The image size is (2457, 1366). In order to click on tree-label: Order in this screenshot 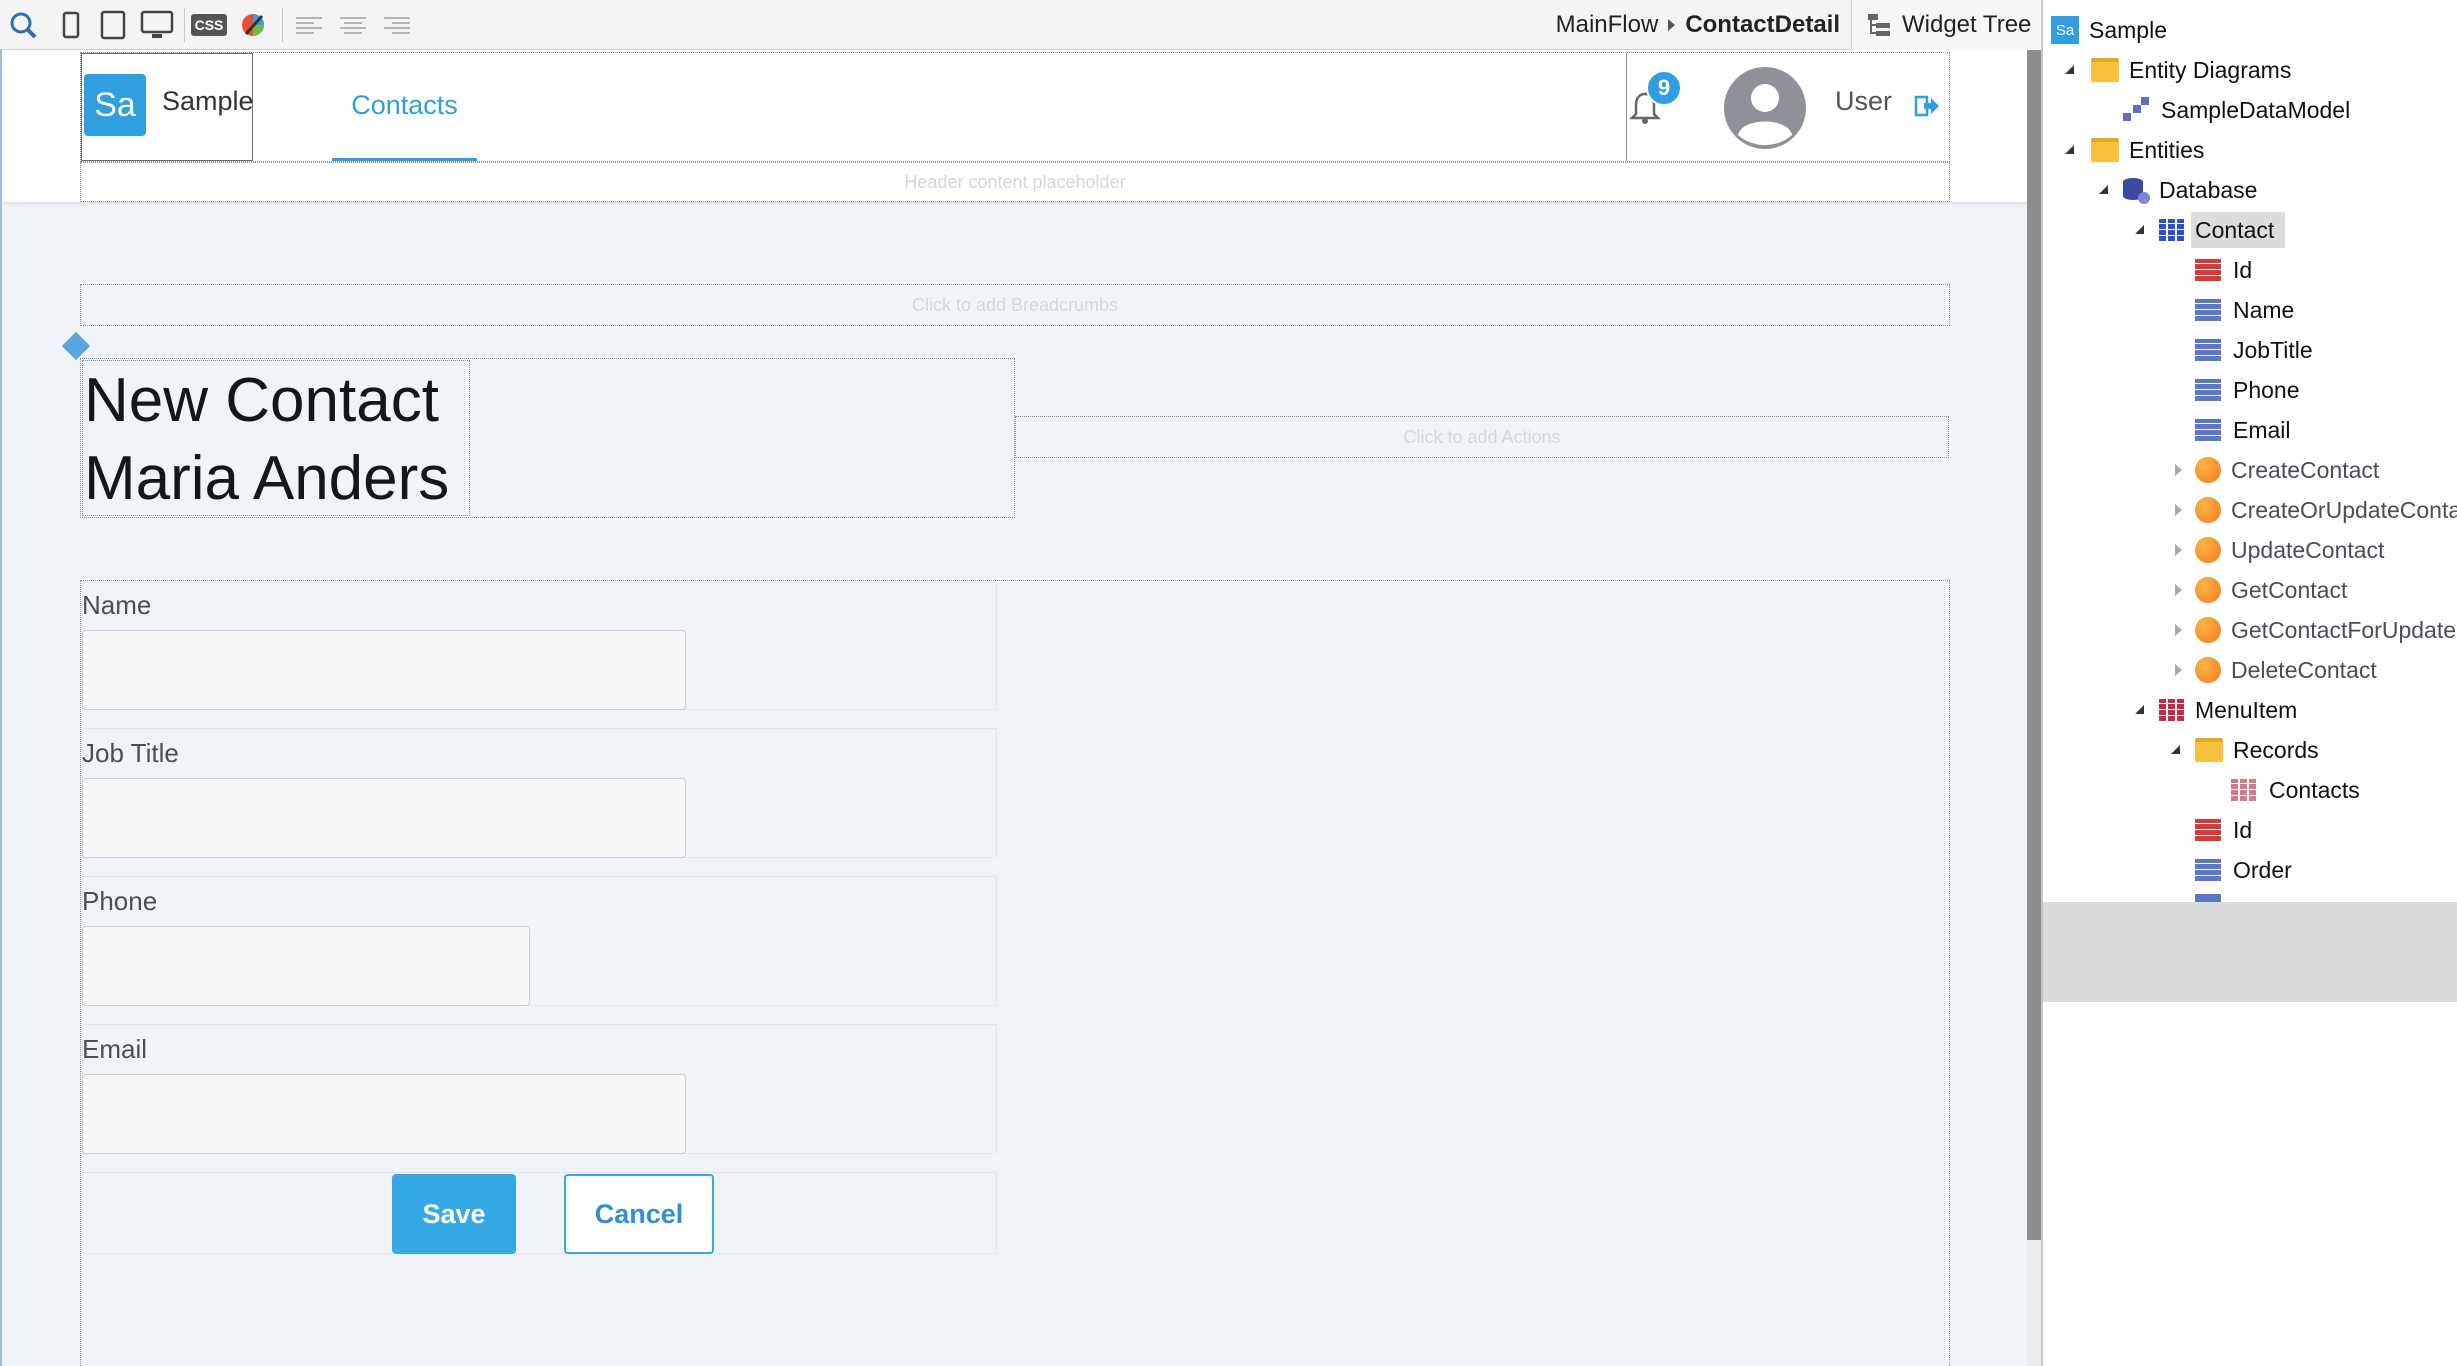, I will do `click(2262, 869)`.